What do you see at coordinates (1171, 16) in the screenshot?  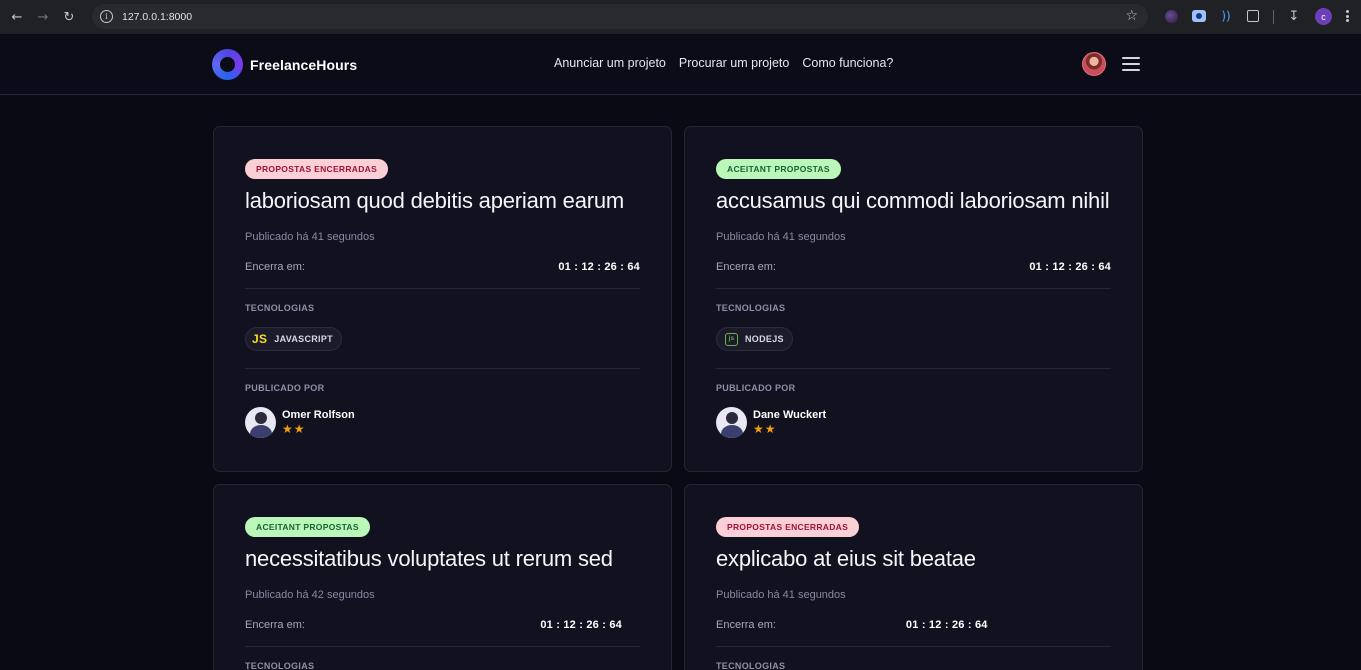 I see `extension-icon` at bounding box center [1171, 16].